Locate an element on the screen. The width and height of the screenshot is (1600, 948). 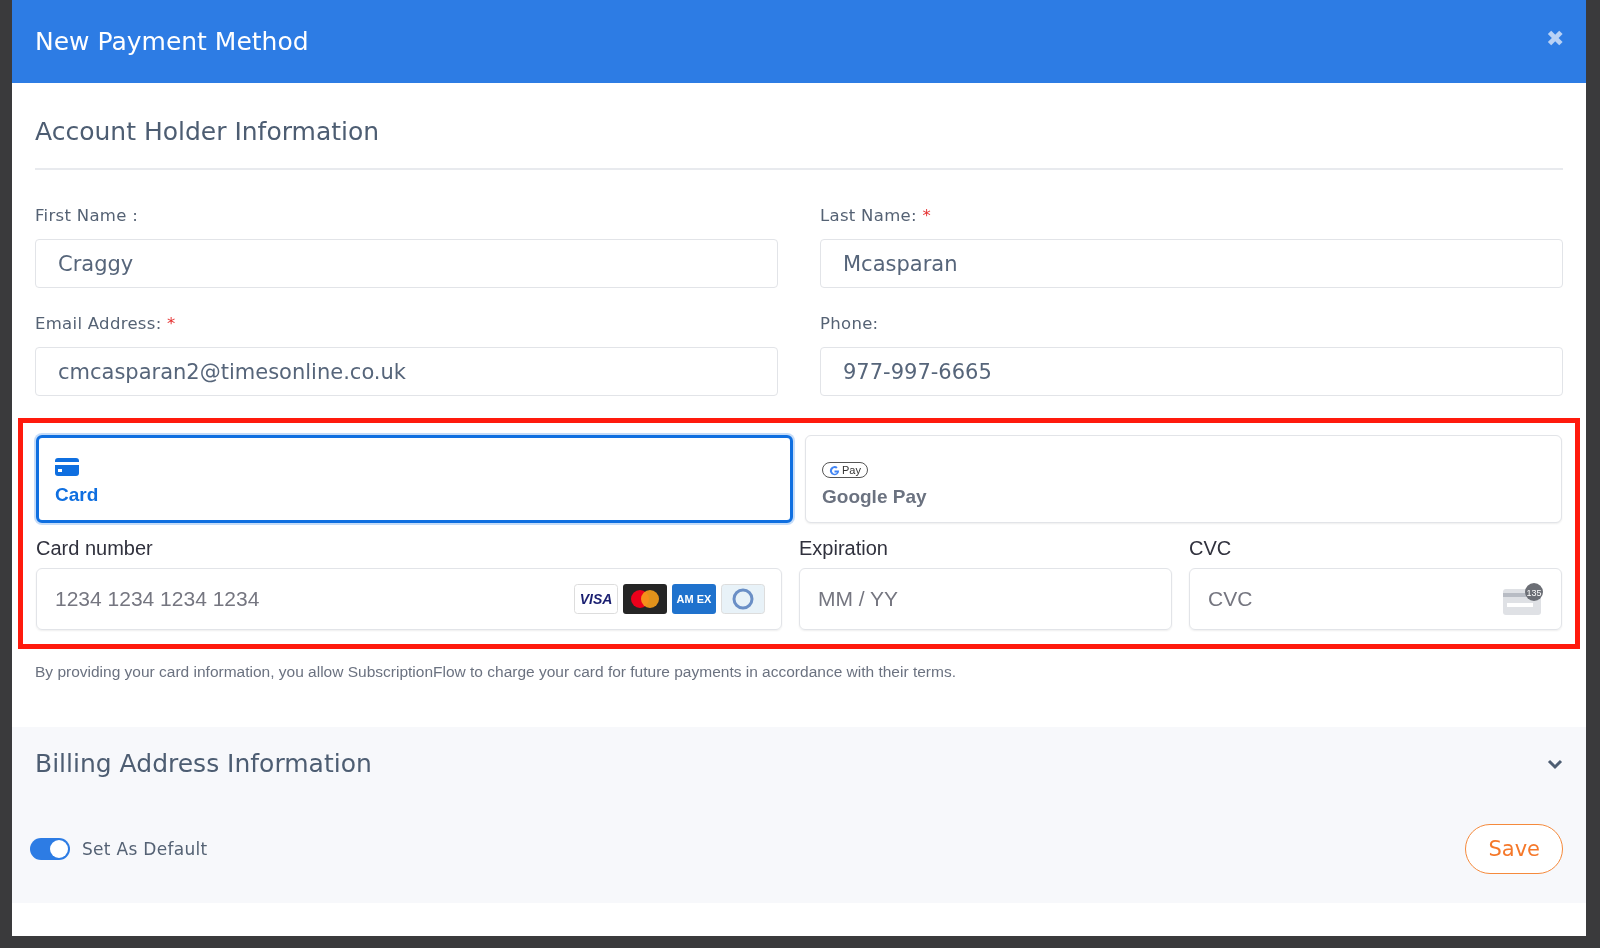
section-title: Account Holder Information is located at coordinates (208, 131).